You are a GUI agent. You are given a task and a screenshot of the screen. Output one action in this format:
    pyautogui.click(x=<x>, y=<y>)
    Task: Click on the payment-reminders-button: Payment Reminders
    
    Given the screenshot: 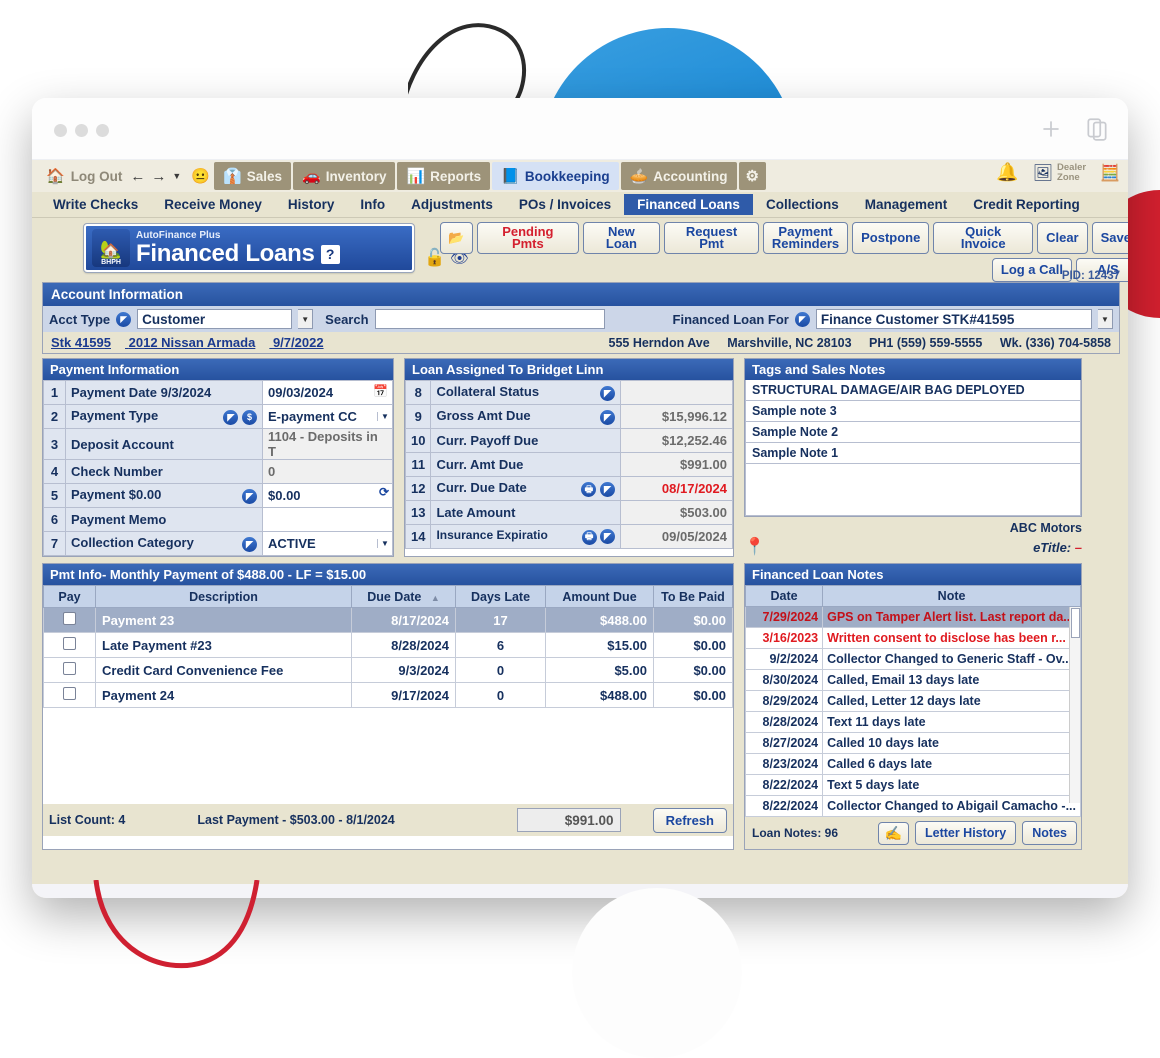 What is the action you would take?
    pyautogui.click(x=805, y=238)
    